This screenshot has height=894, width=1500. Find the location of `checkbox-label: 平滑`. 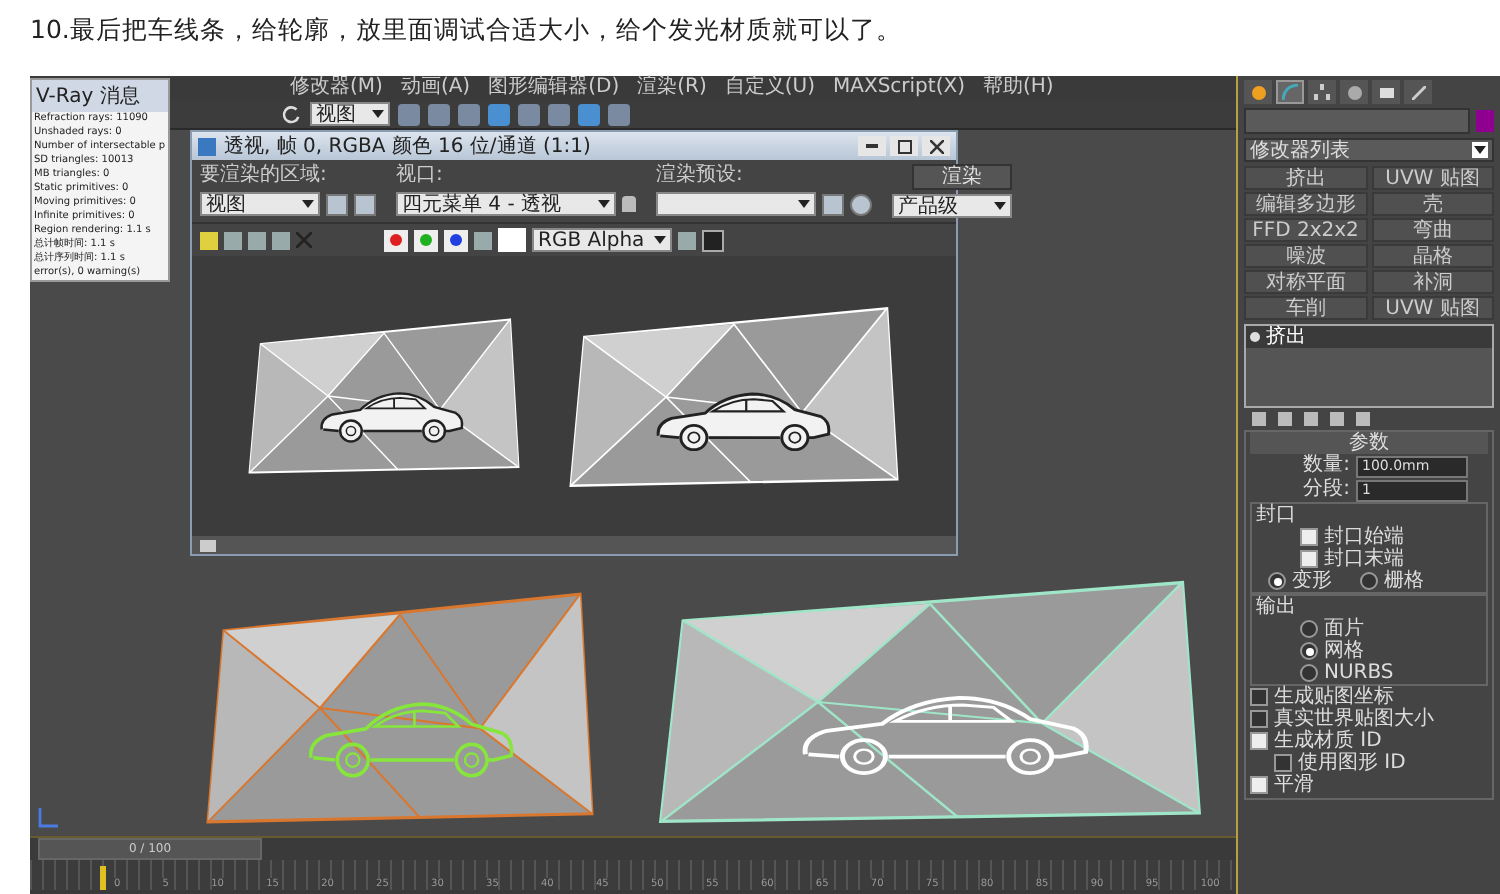

checkbox-label: 平滑 is located at coordinates (1294, 785).